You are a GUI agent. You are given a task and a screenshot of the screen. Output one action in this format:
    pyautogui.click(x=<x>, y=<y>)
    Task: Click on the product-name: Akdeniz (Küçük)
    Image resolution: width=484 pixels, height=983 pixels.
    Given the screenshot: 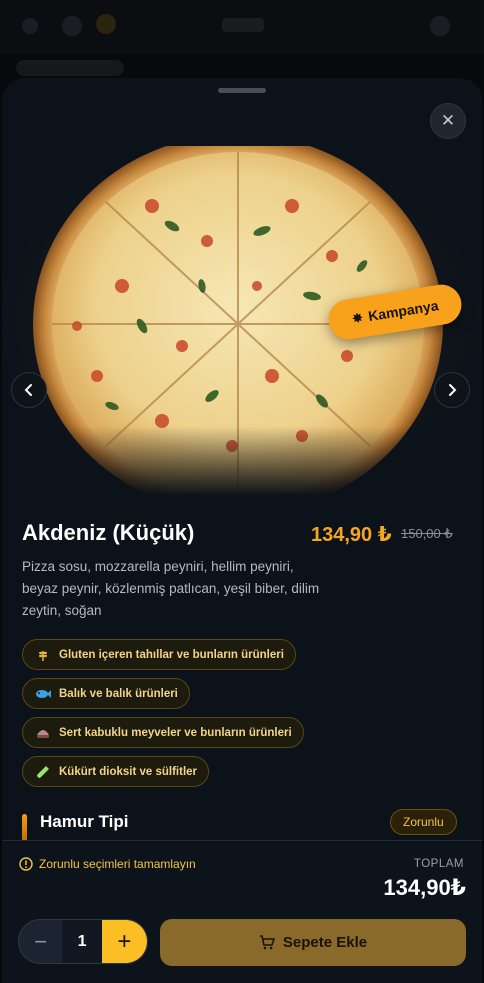 What is the action you would take?
    pyautogui.click(x=108, y=532)
    